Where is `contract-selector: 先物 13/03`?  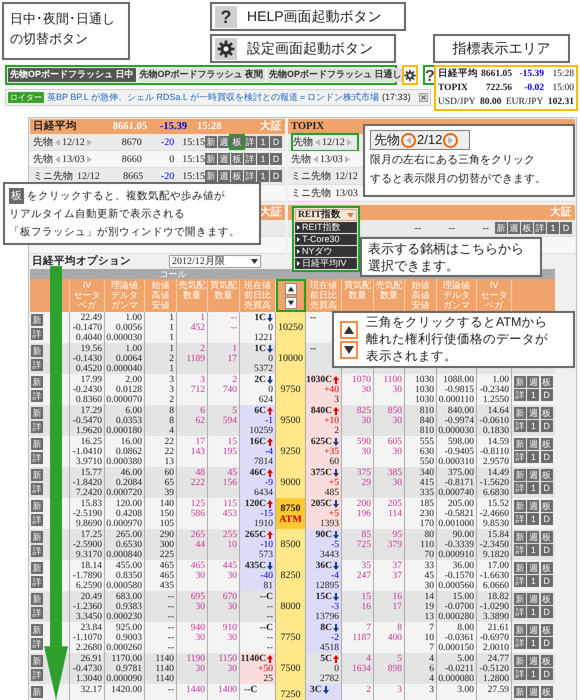 contract-selector: 先物 13/03 is located at coordinates (325, 159).